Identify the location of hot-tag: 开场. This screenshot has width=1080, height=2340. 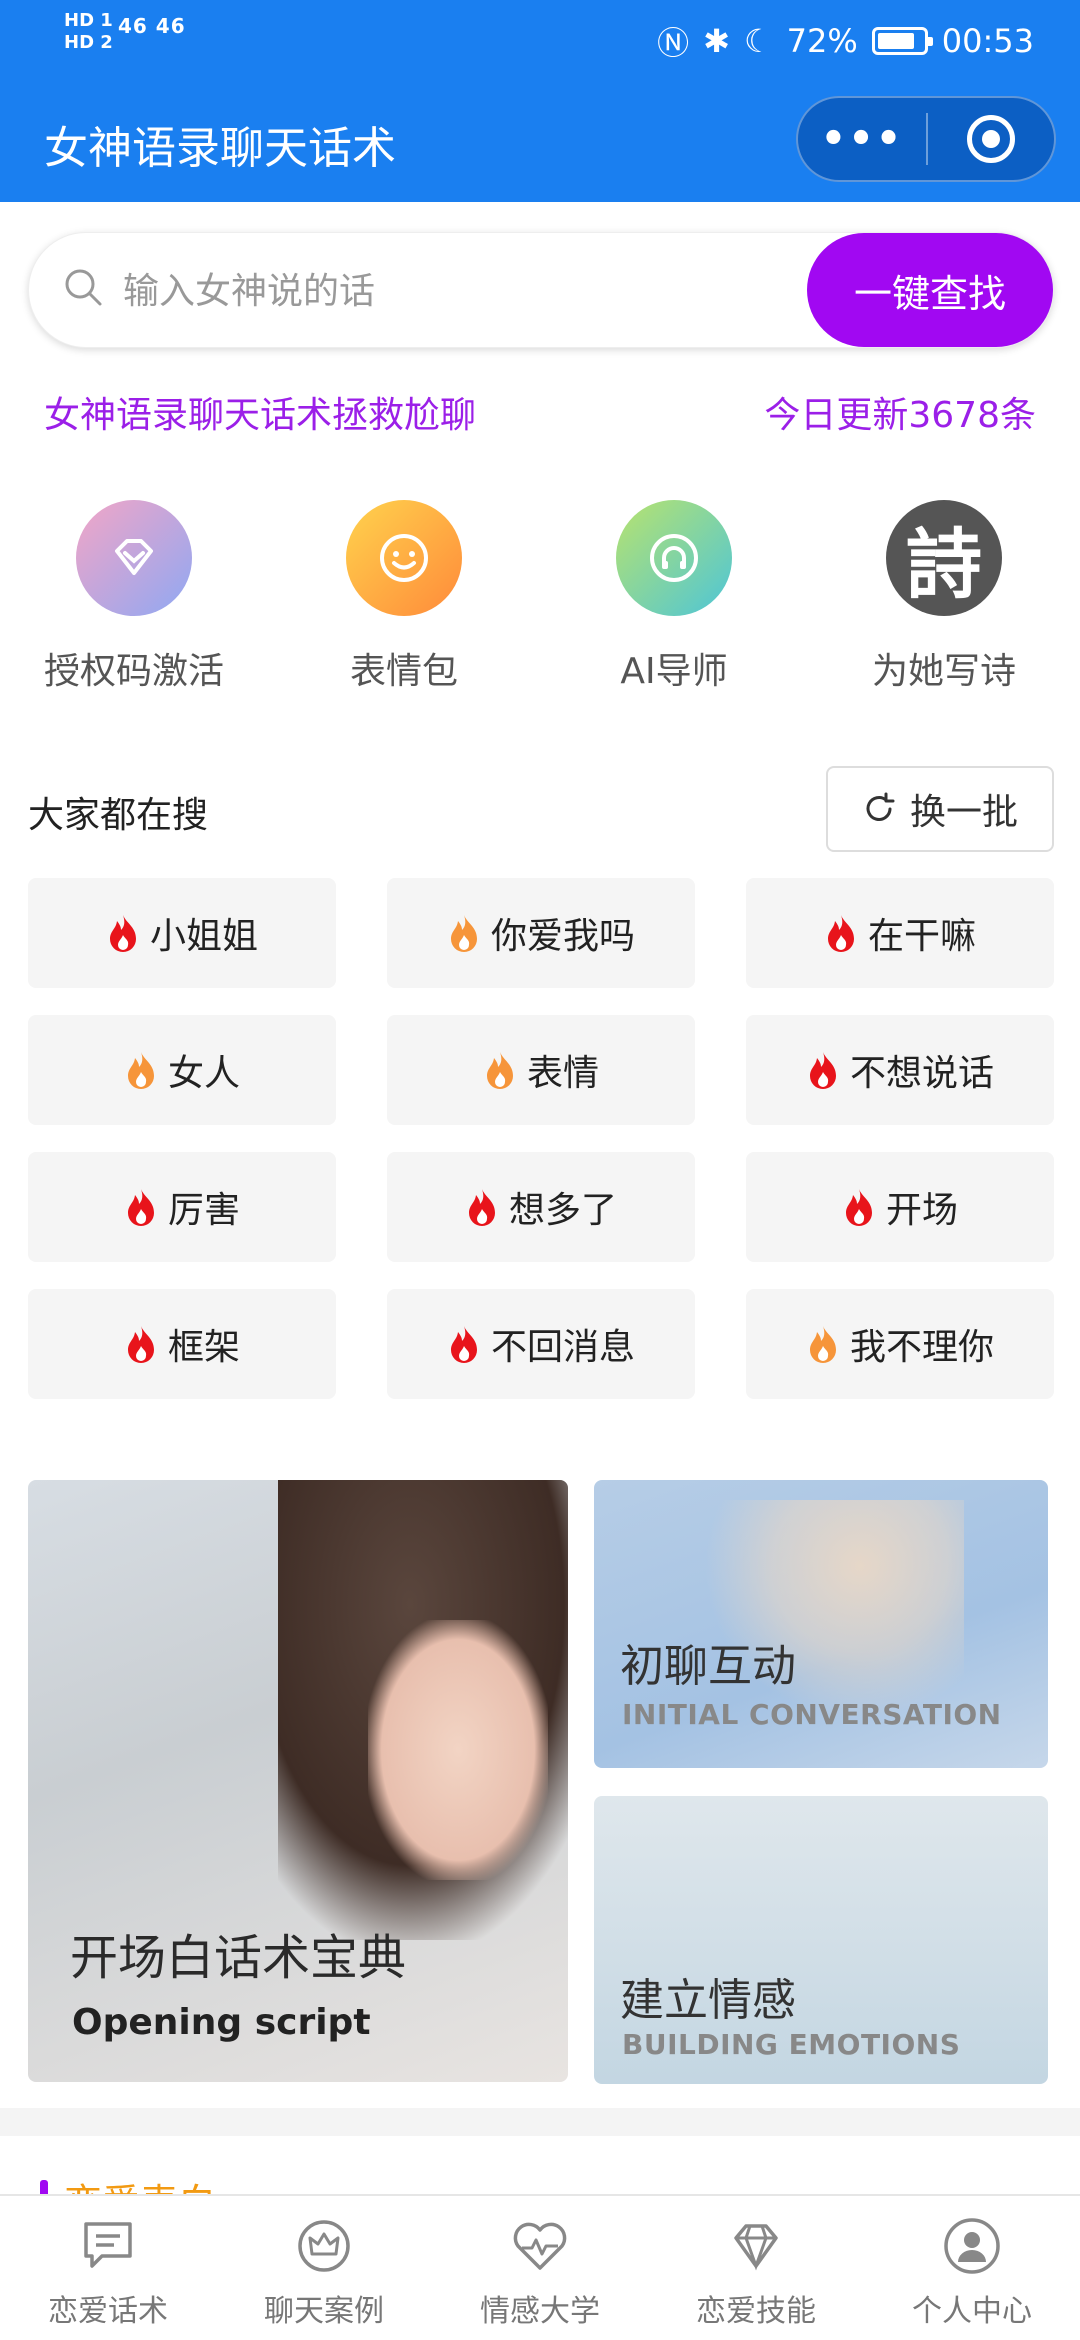
(900, 1207).